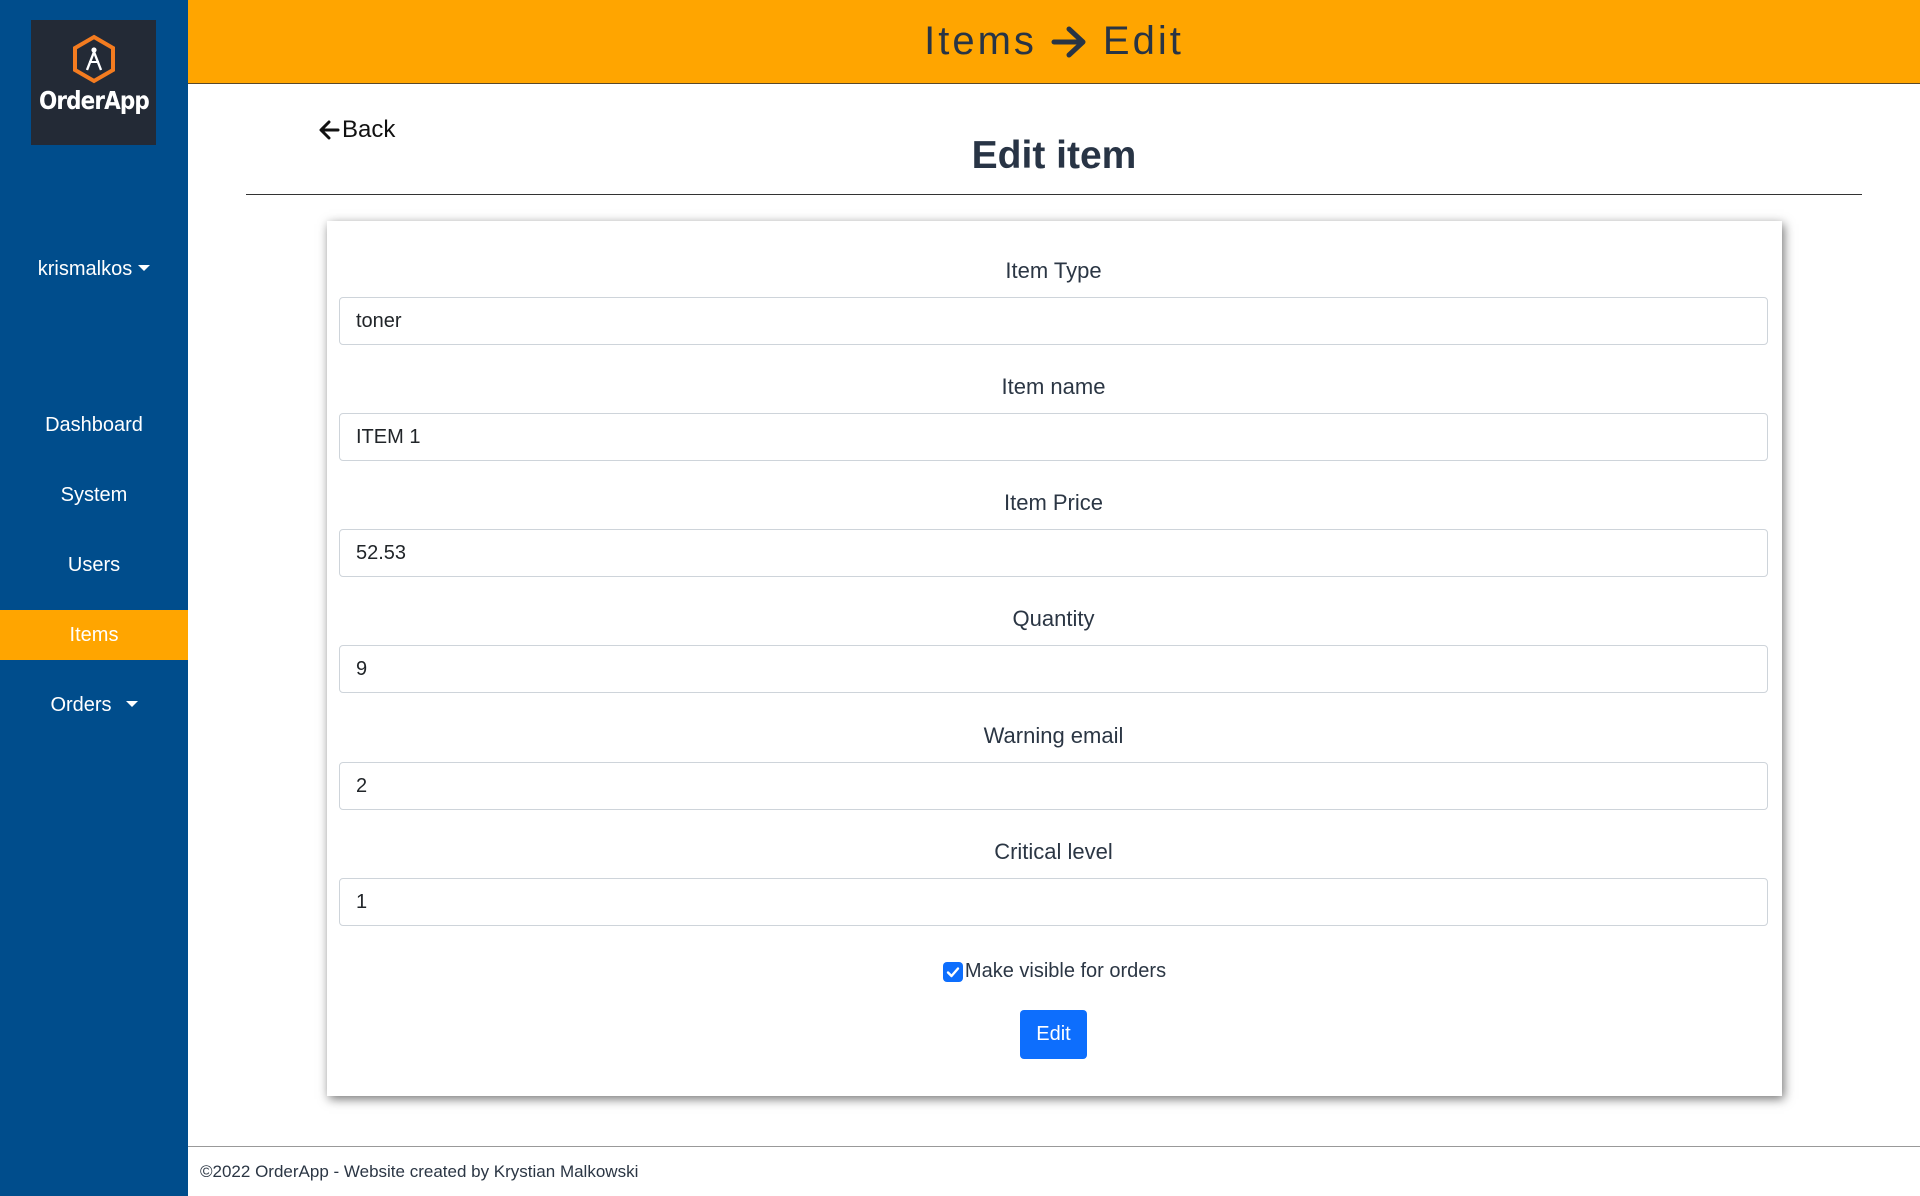 Image resolution: width=1920 pixels, height=1196 pixels. I want to click on sidebar-item-label: System, so click(94, 495).